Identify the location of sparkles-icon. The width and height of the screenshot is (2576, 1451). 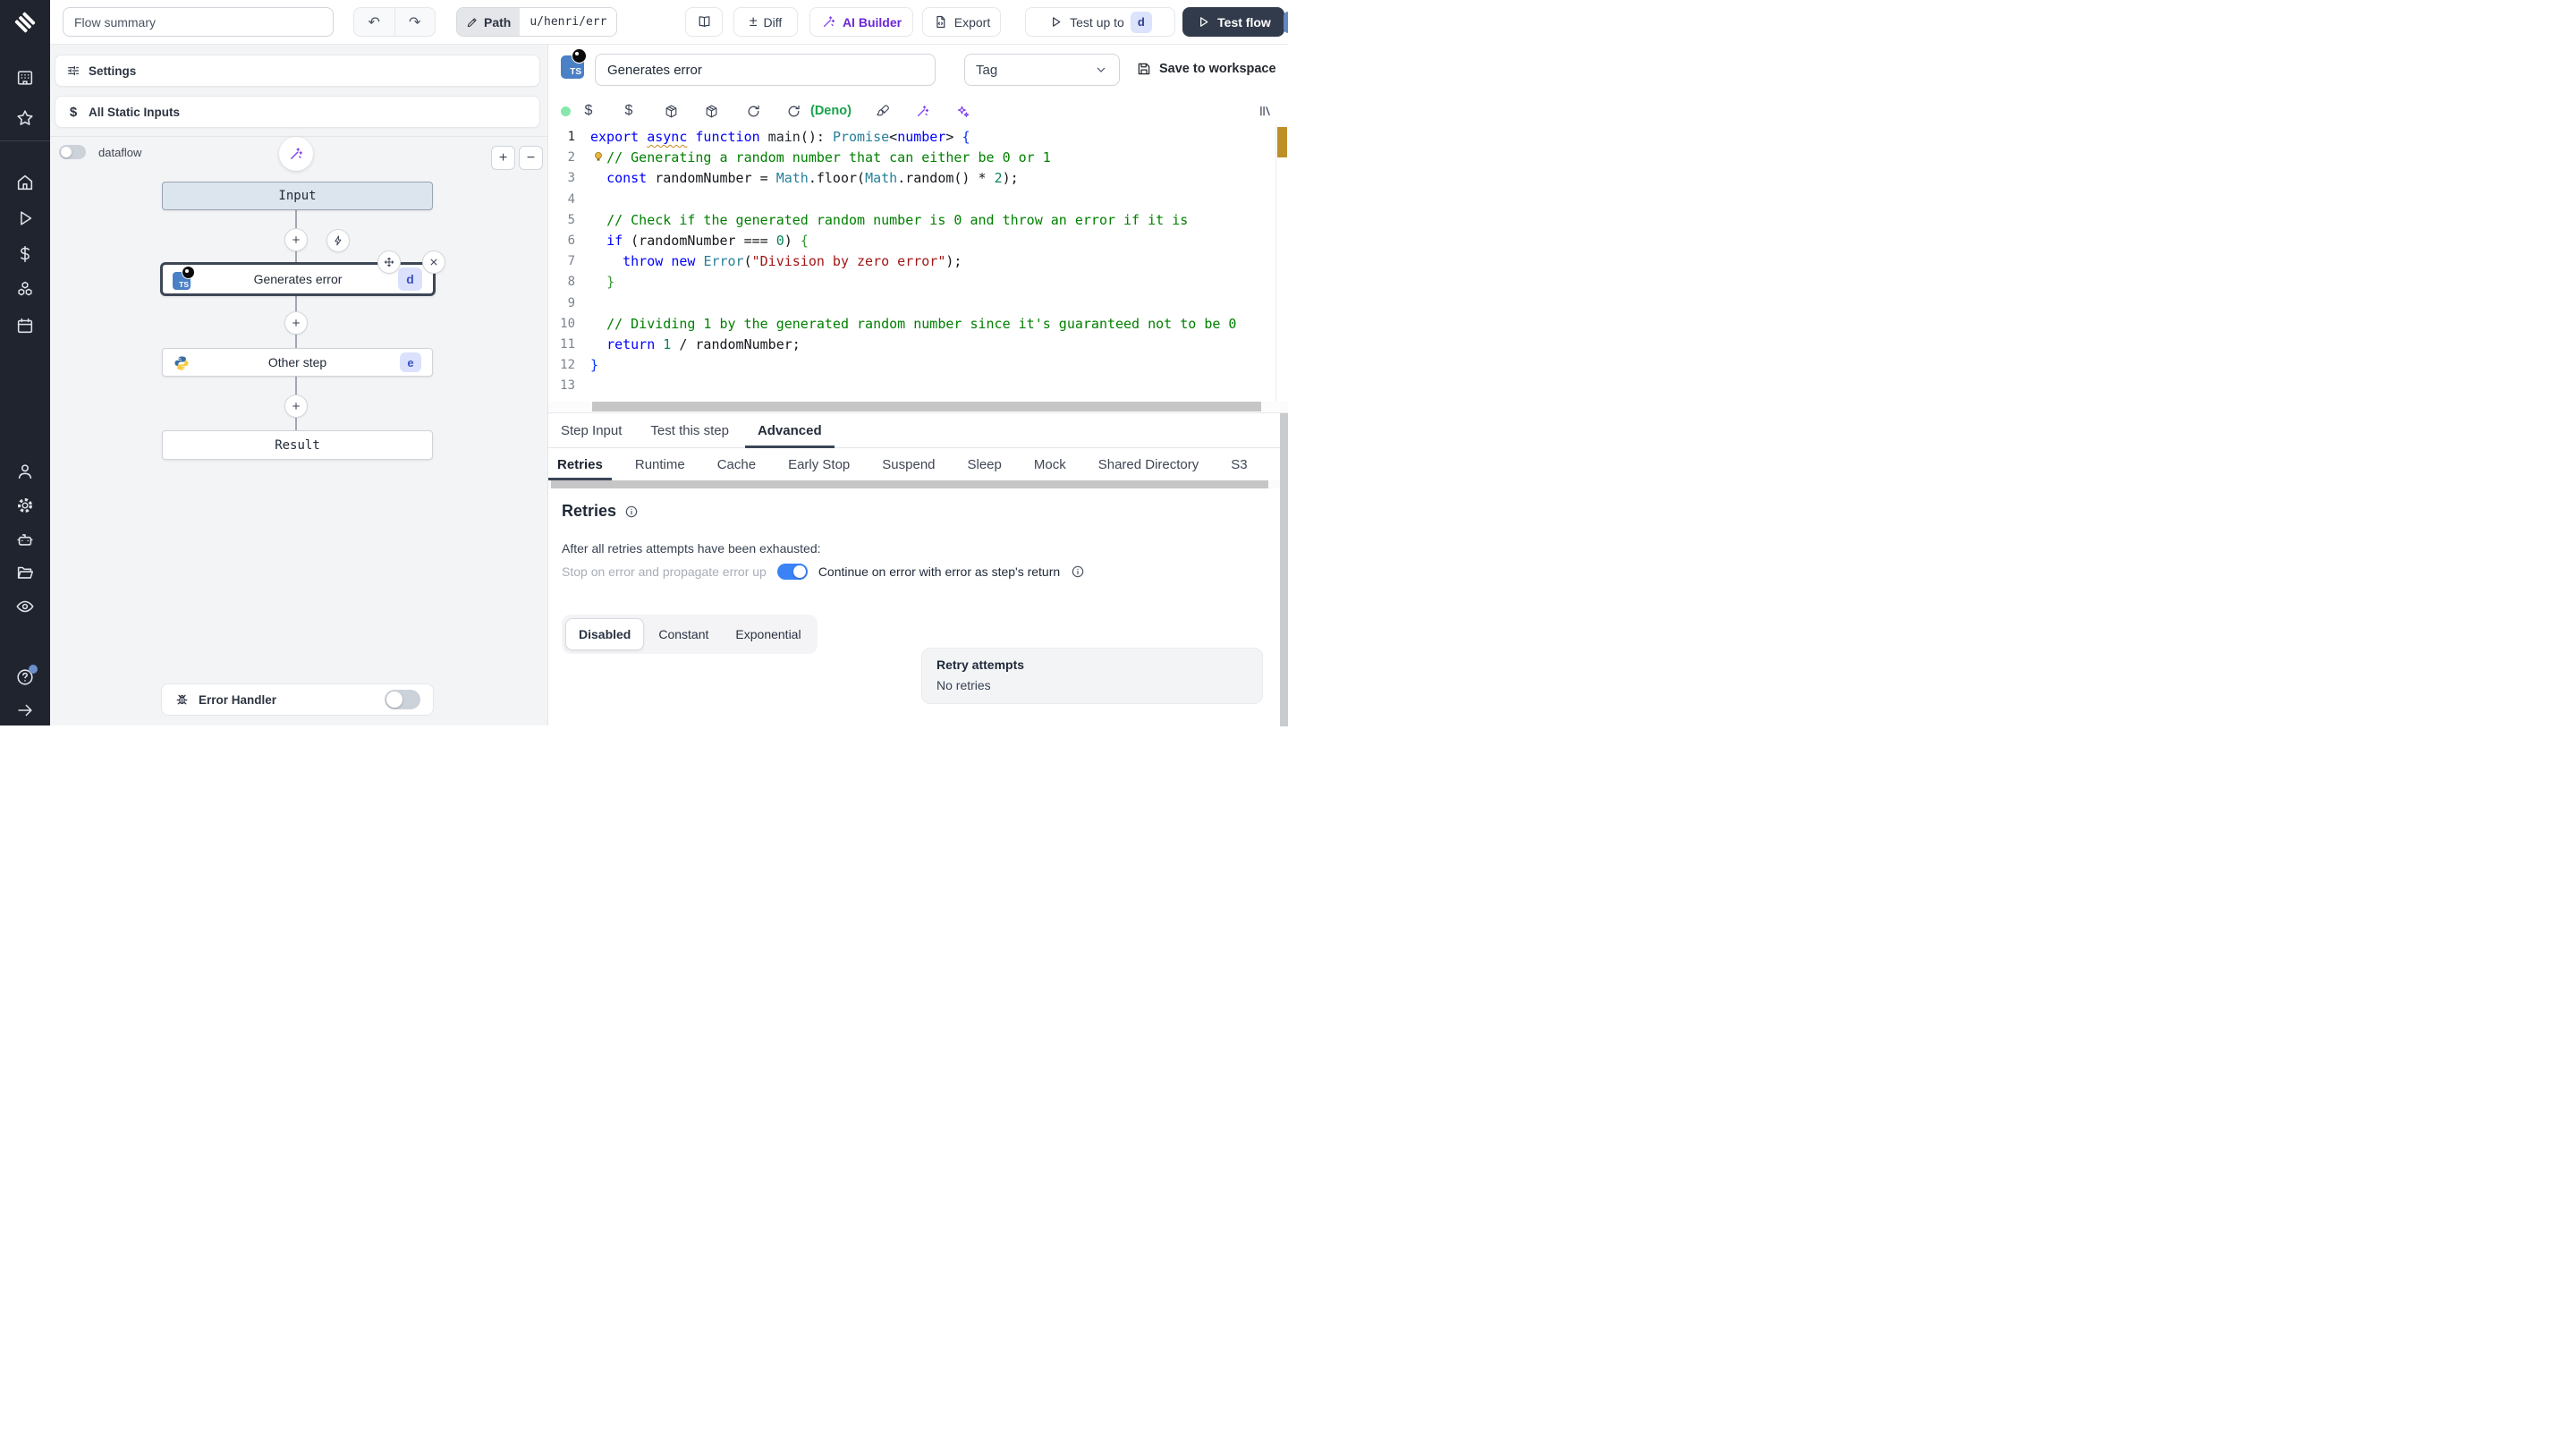
(962, 111).